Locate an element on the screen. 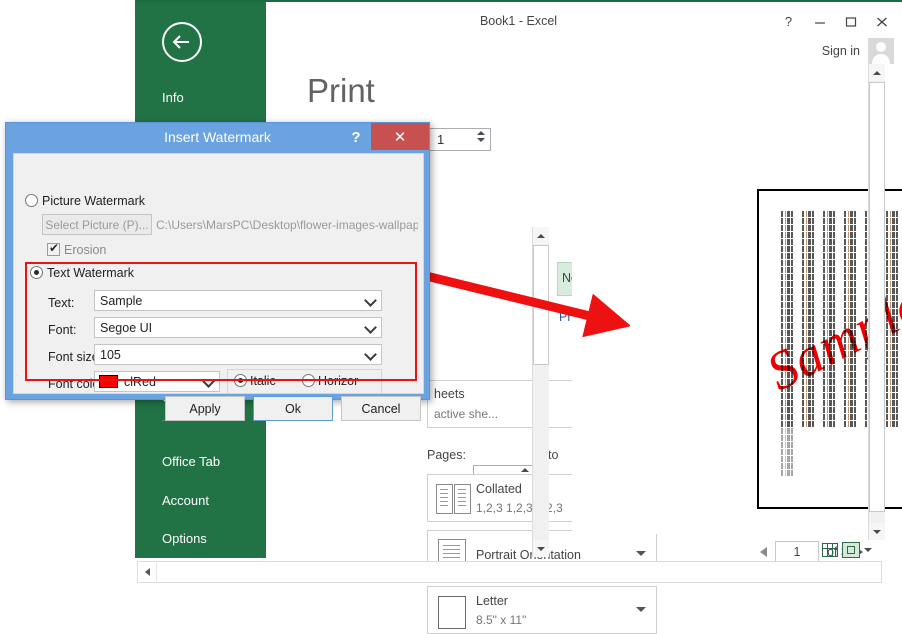  italic-radio: Italic is located at coordinates (255, 381).